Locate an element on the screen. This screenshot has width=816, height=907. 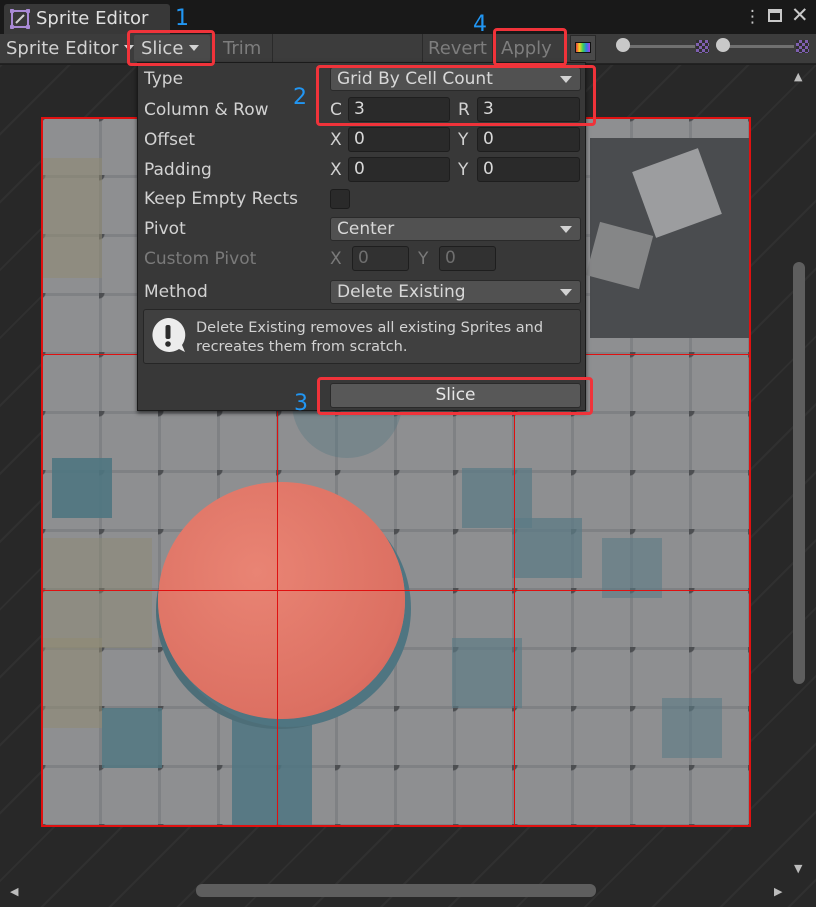
method-label: Method is located at coordinates (176, 292).